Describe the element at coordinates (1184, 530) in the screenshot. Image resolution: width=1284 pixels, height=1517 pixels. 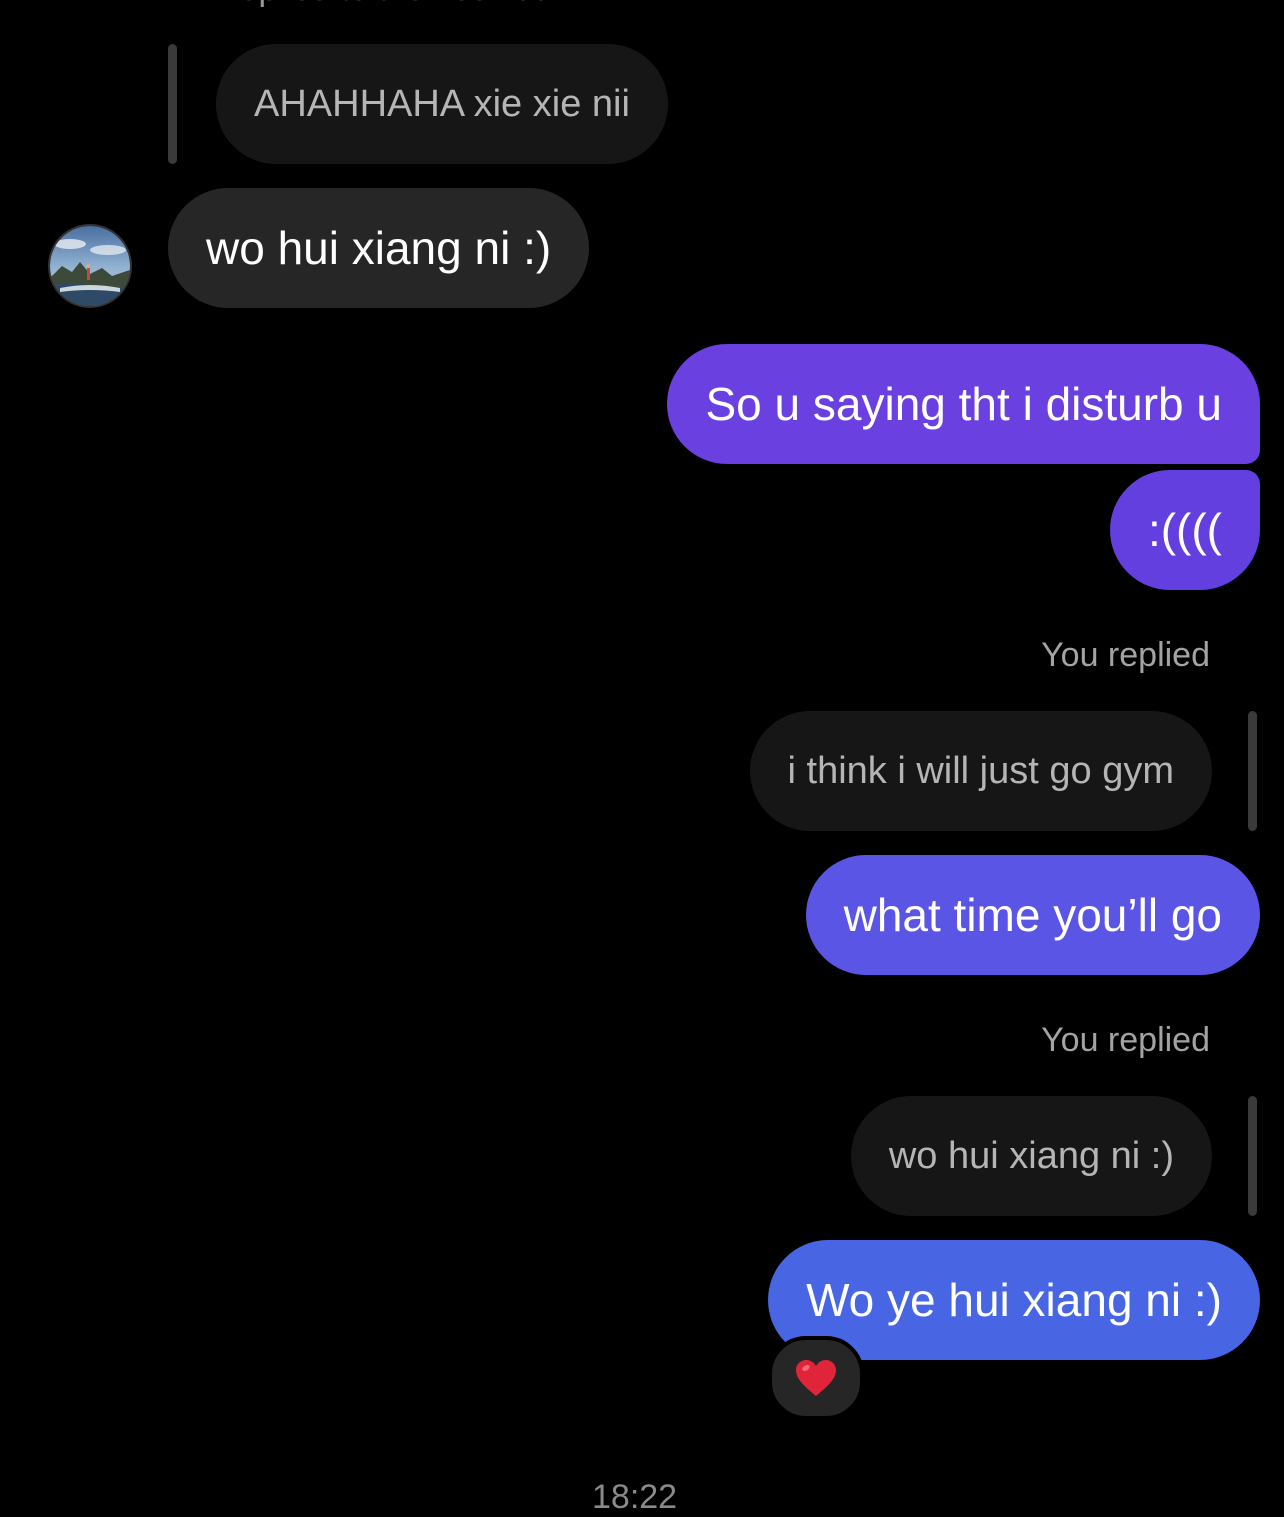
I see `outgoing-message: :((((` at that location.